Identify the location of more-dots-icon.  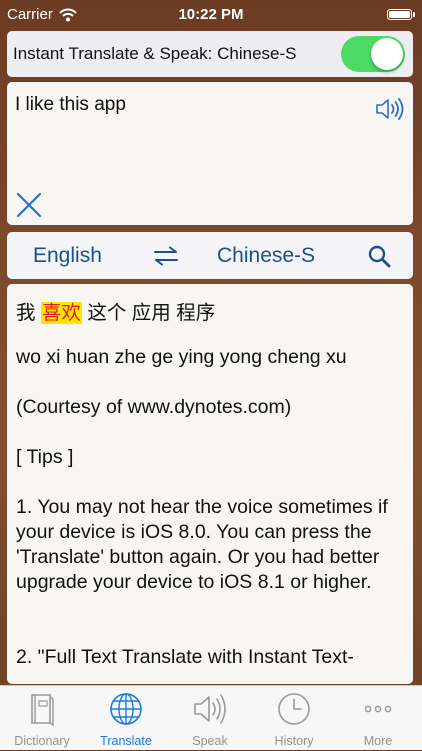
(378, 709).